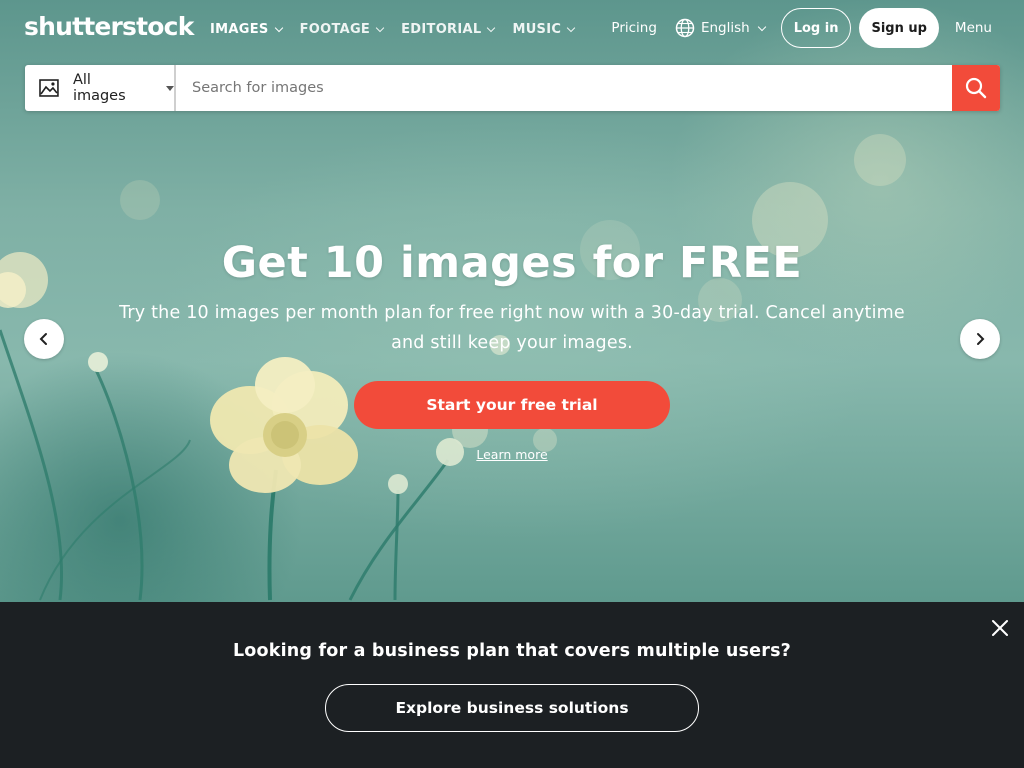 The height and width of the screenshot is (768, 1024). I want to click on globe-icon, so click(685, 28).